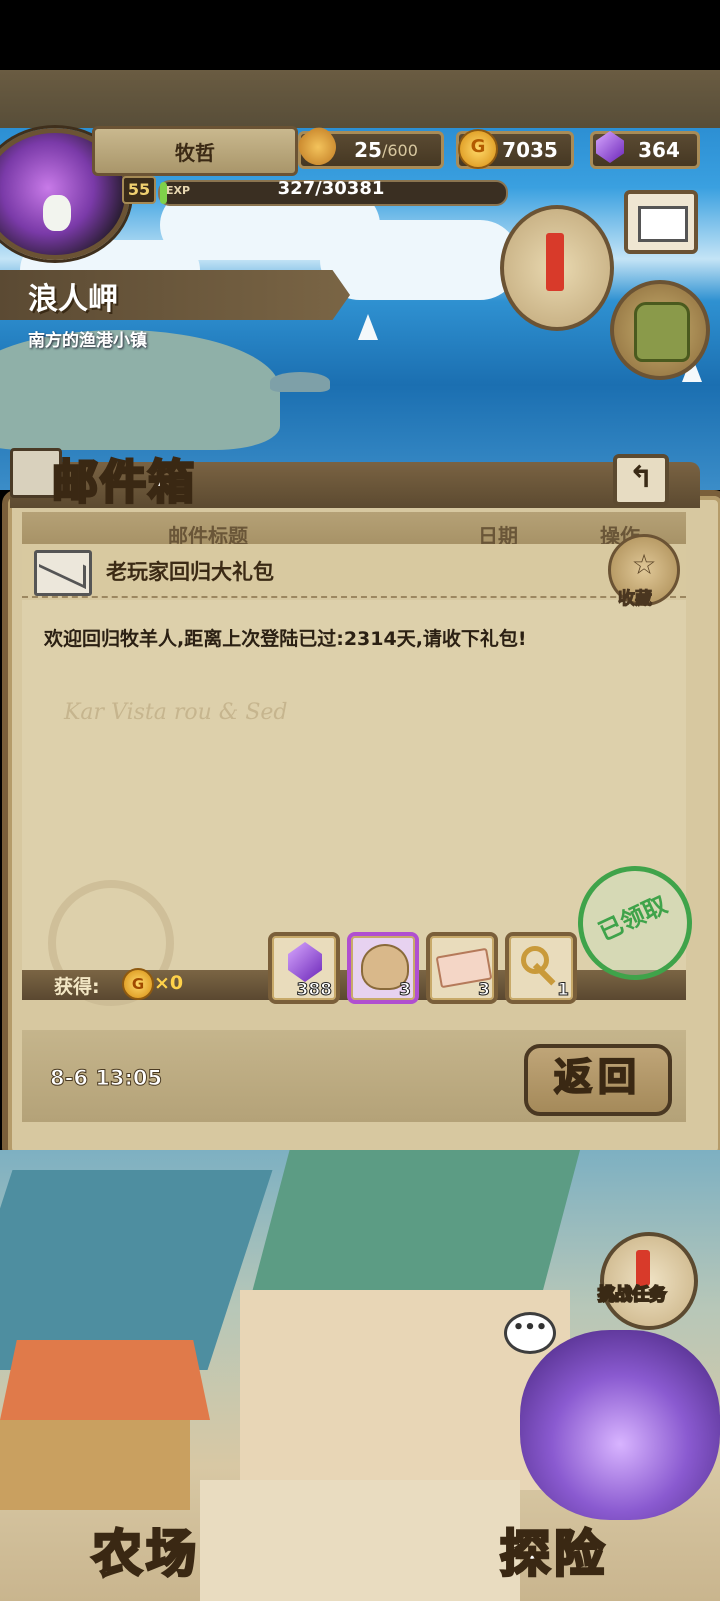 This screenshot has height=1601, width=720. What do you see at coordinates (331, 188) in the screenshot?
I see `exp-value: 327/30381` at bounding box center [331, 188].